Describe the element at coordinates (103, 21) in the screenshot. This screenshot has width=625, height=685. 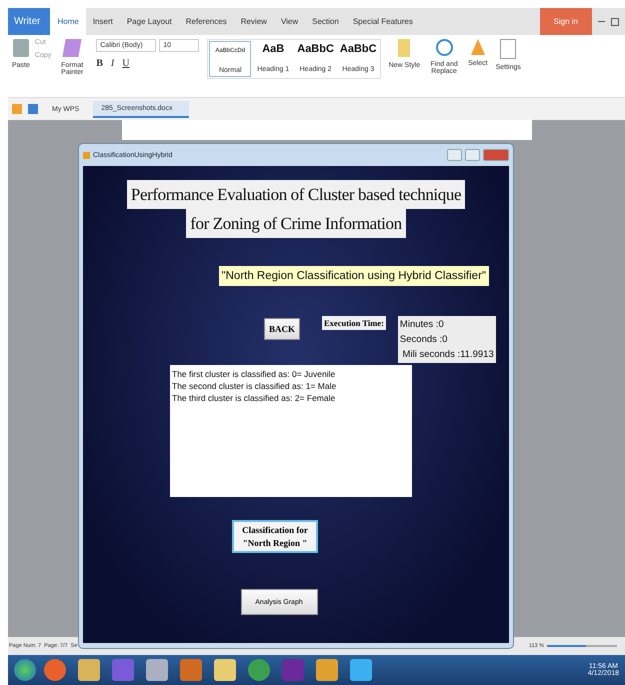
I see `menu-tab: Insert` at that location.